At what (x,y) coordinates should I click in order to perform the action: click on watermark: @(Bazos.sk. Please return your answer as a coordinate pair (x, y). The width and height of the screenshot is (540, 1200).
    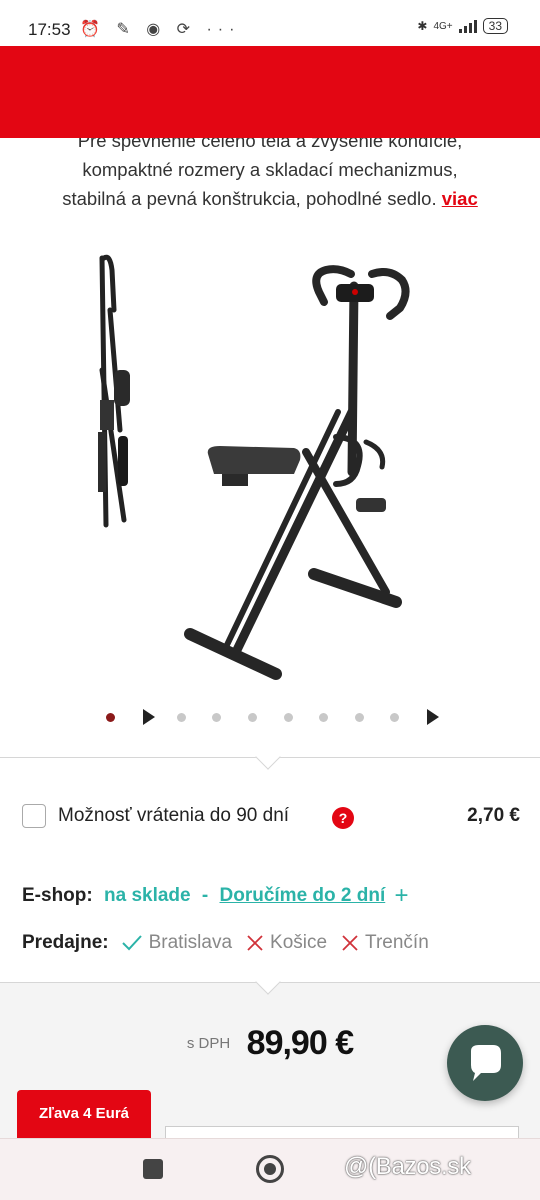
    Looking at the image, I should click on (407, 1166).